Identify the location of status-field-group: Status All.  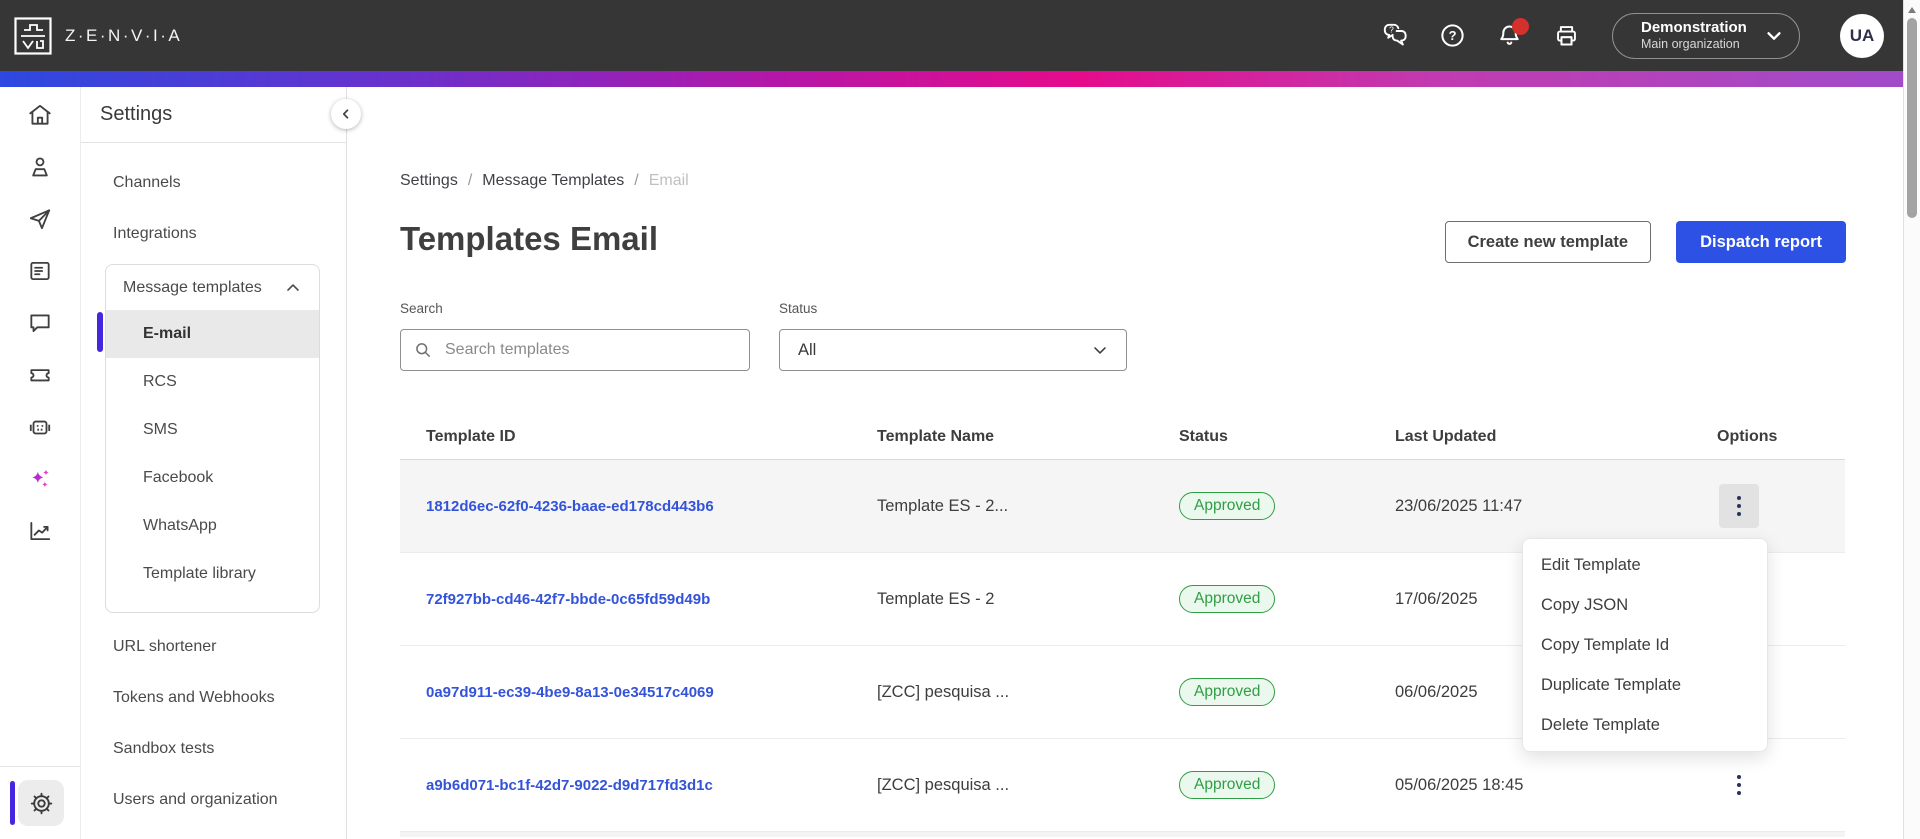
(953, 336).